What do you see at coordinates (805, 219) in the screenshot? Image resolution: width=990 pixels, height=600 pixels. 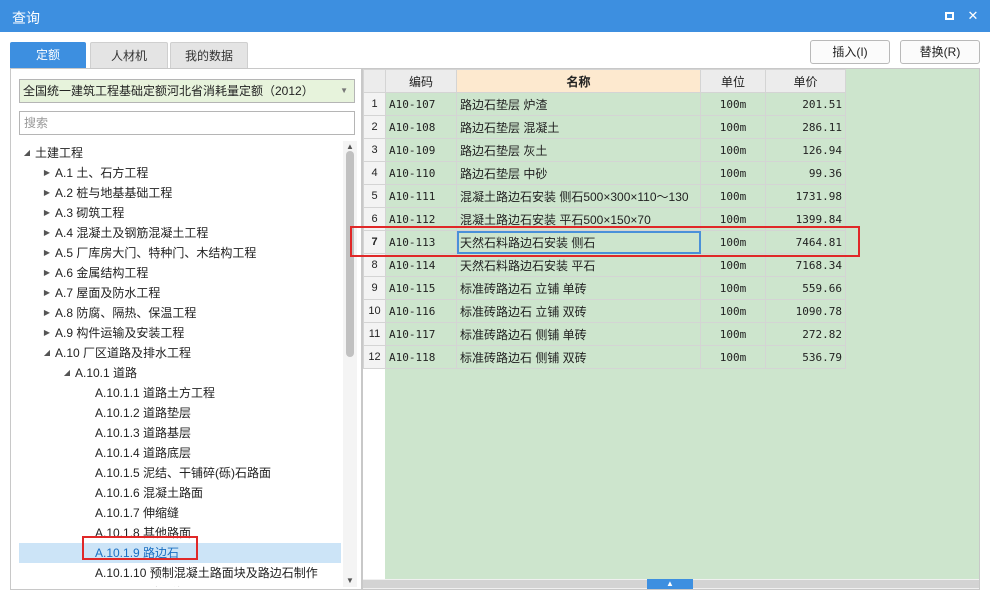 I see `price-cell: 1399.84` at bounding box center [805, 219].